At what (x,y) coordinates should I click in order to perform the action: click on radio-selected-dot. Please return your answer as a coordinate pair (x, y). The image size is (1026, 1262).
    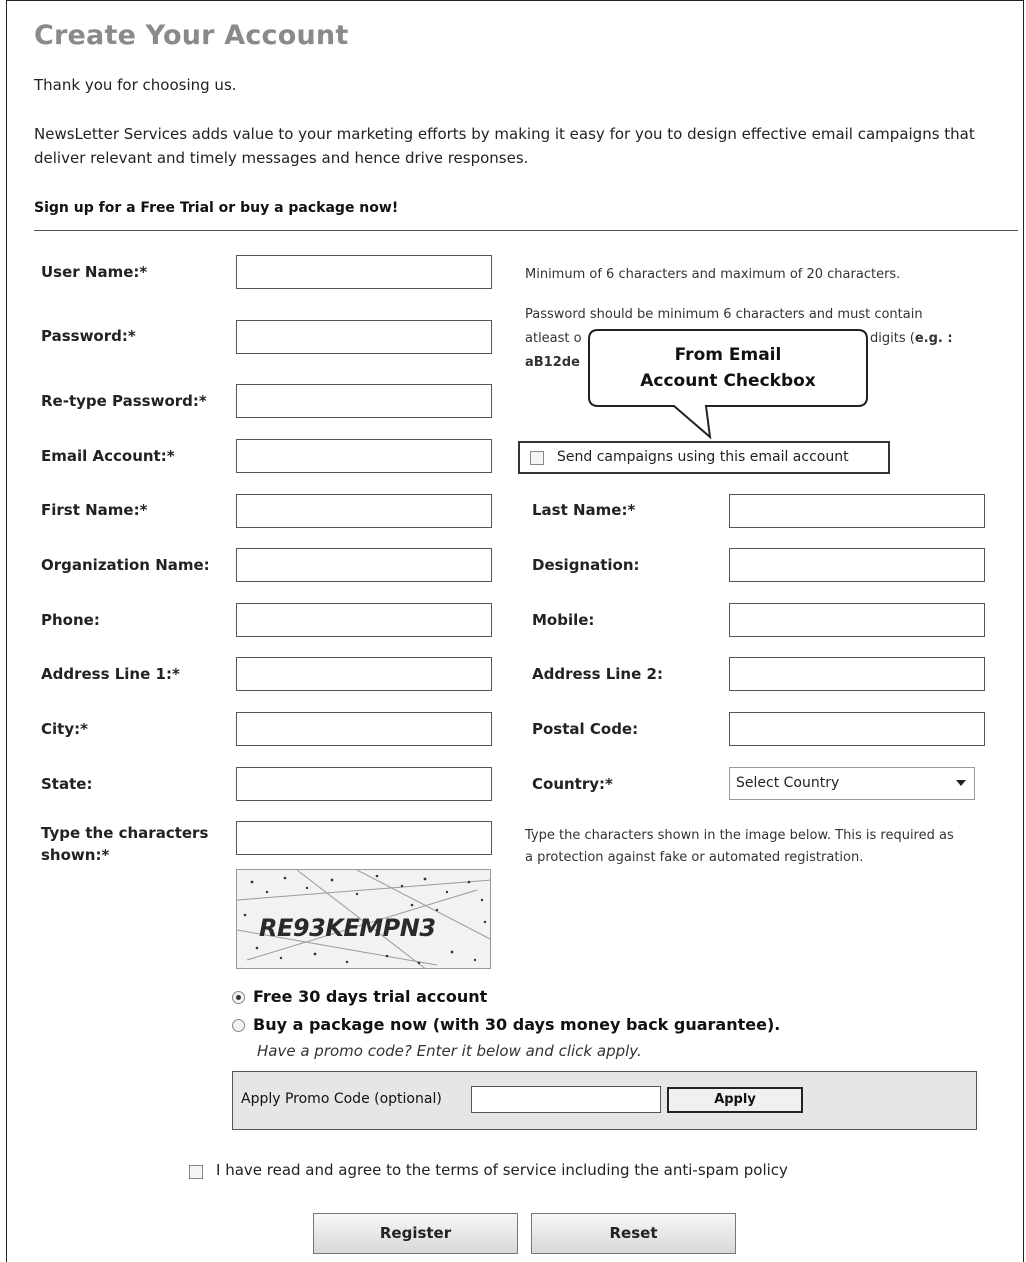
    Looking at the image, I should click on (238, 997).